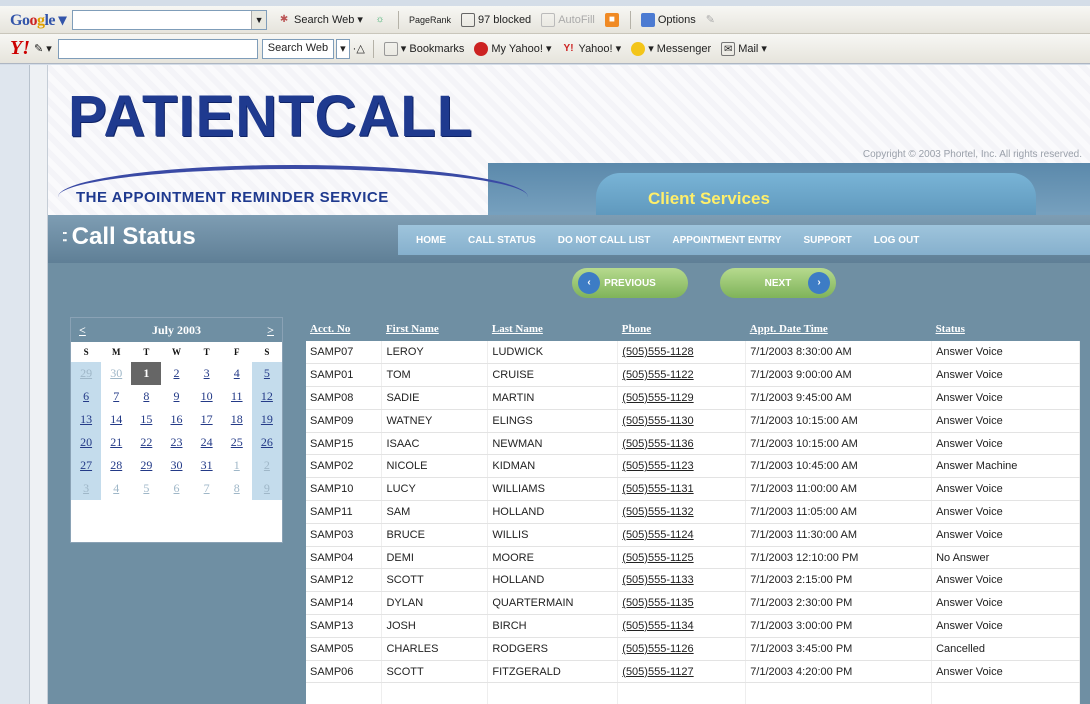 The image size is (1090, 704). I want to click on pencil-icon: ✎, so click(710, 19).